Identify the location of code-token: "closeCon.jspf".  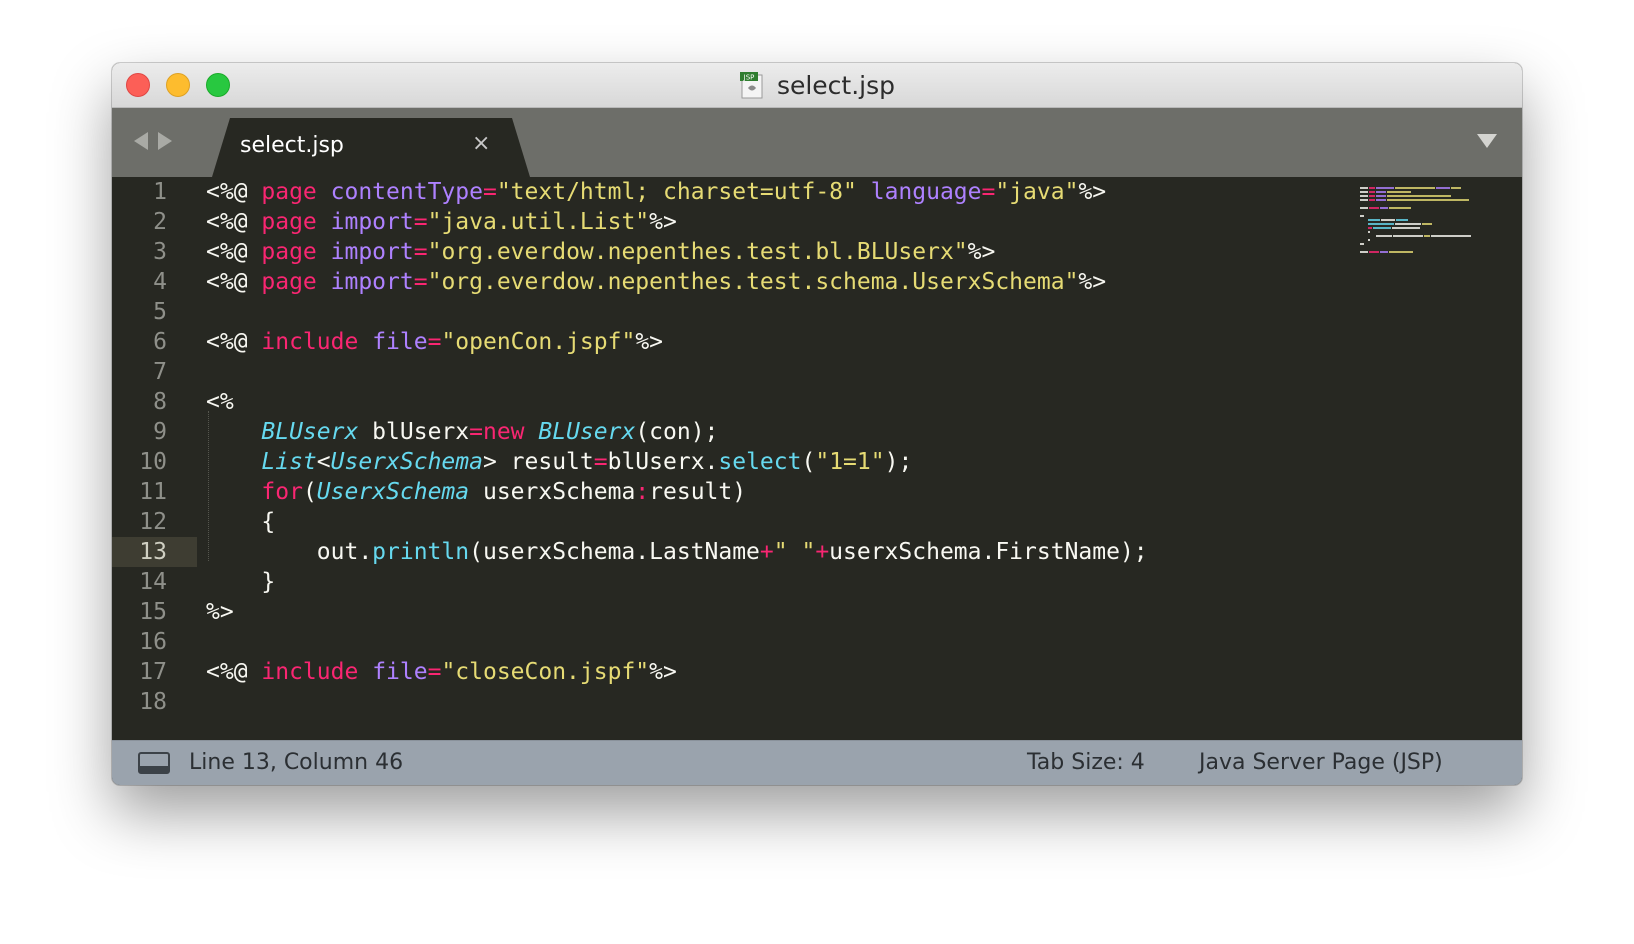
(545, 672).